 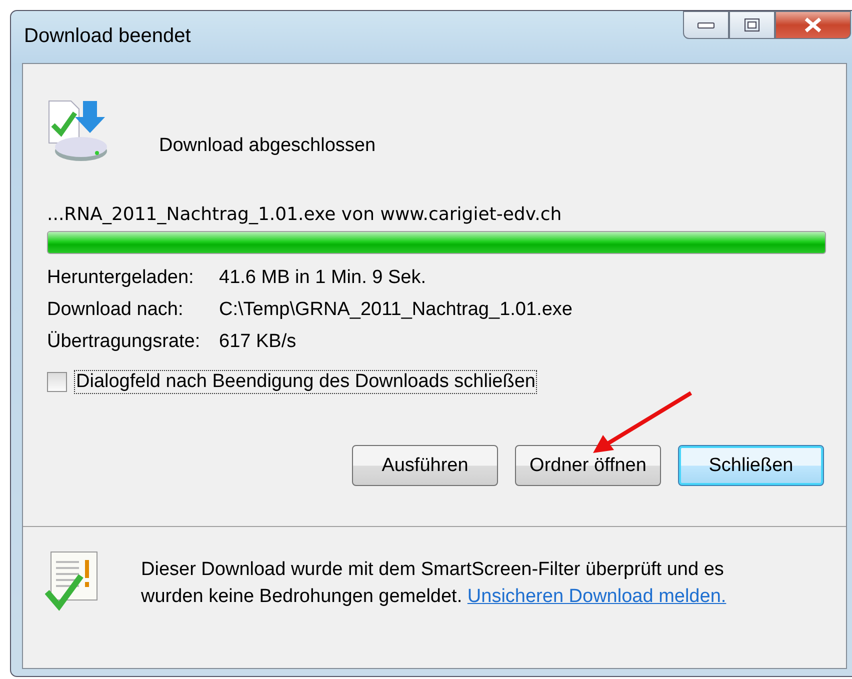 What do you see at coordinates (121, 278) in the screenshot?
I see `detail-label: Heruntergeladen:` at bounding box center [121, 278].